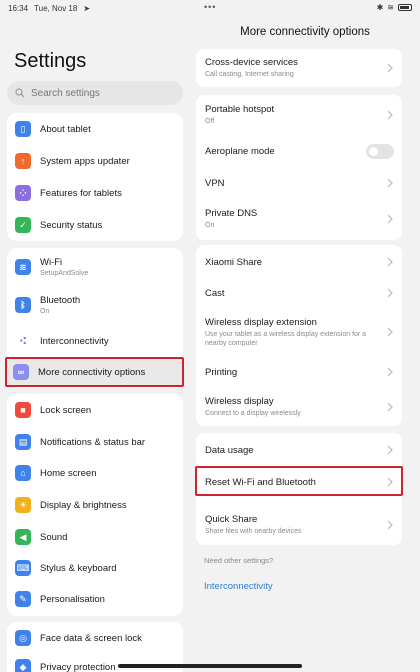  I want to click on need-other-settings-label: Need other settings?, so click(239, 560).